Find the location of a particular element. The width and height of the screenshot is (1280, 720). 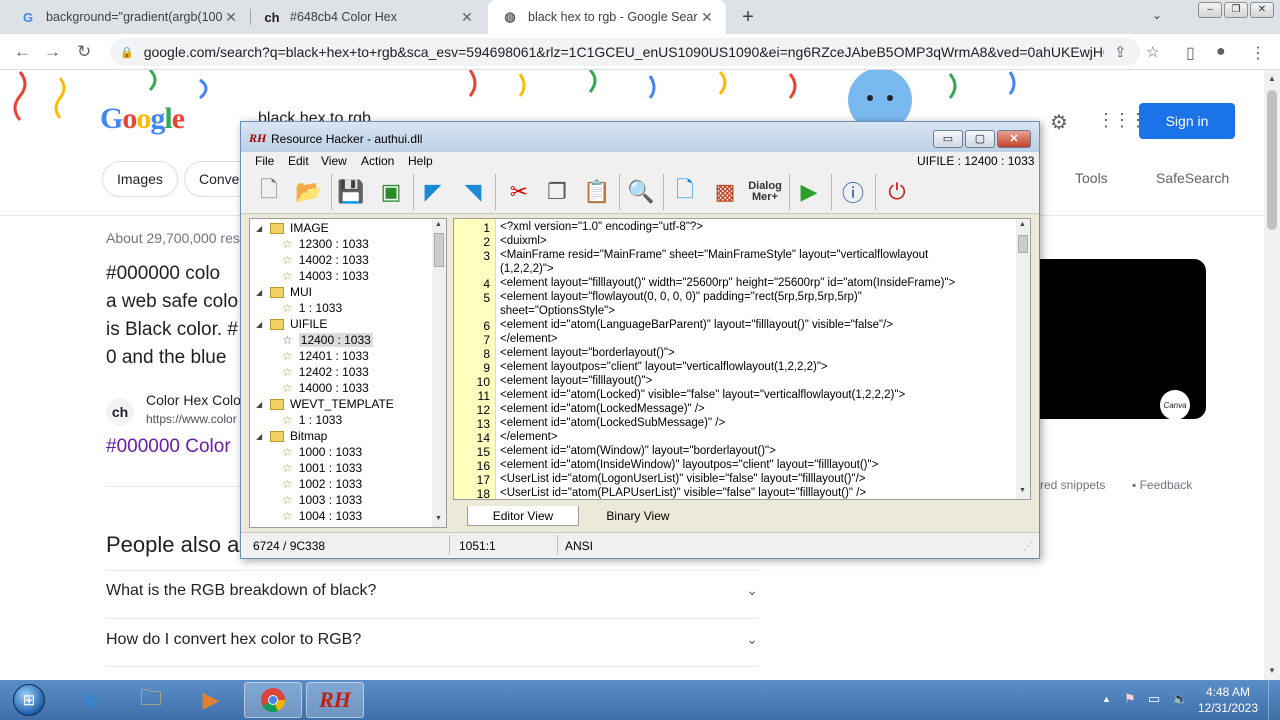

new-file-icon: 🗋 is located at coordinates (269, 192).